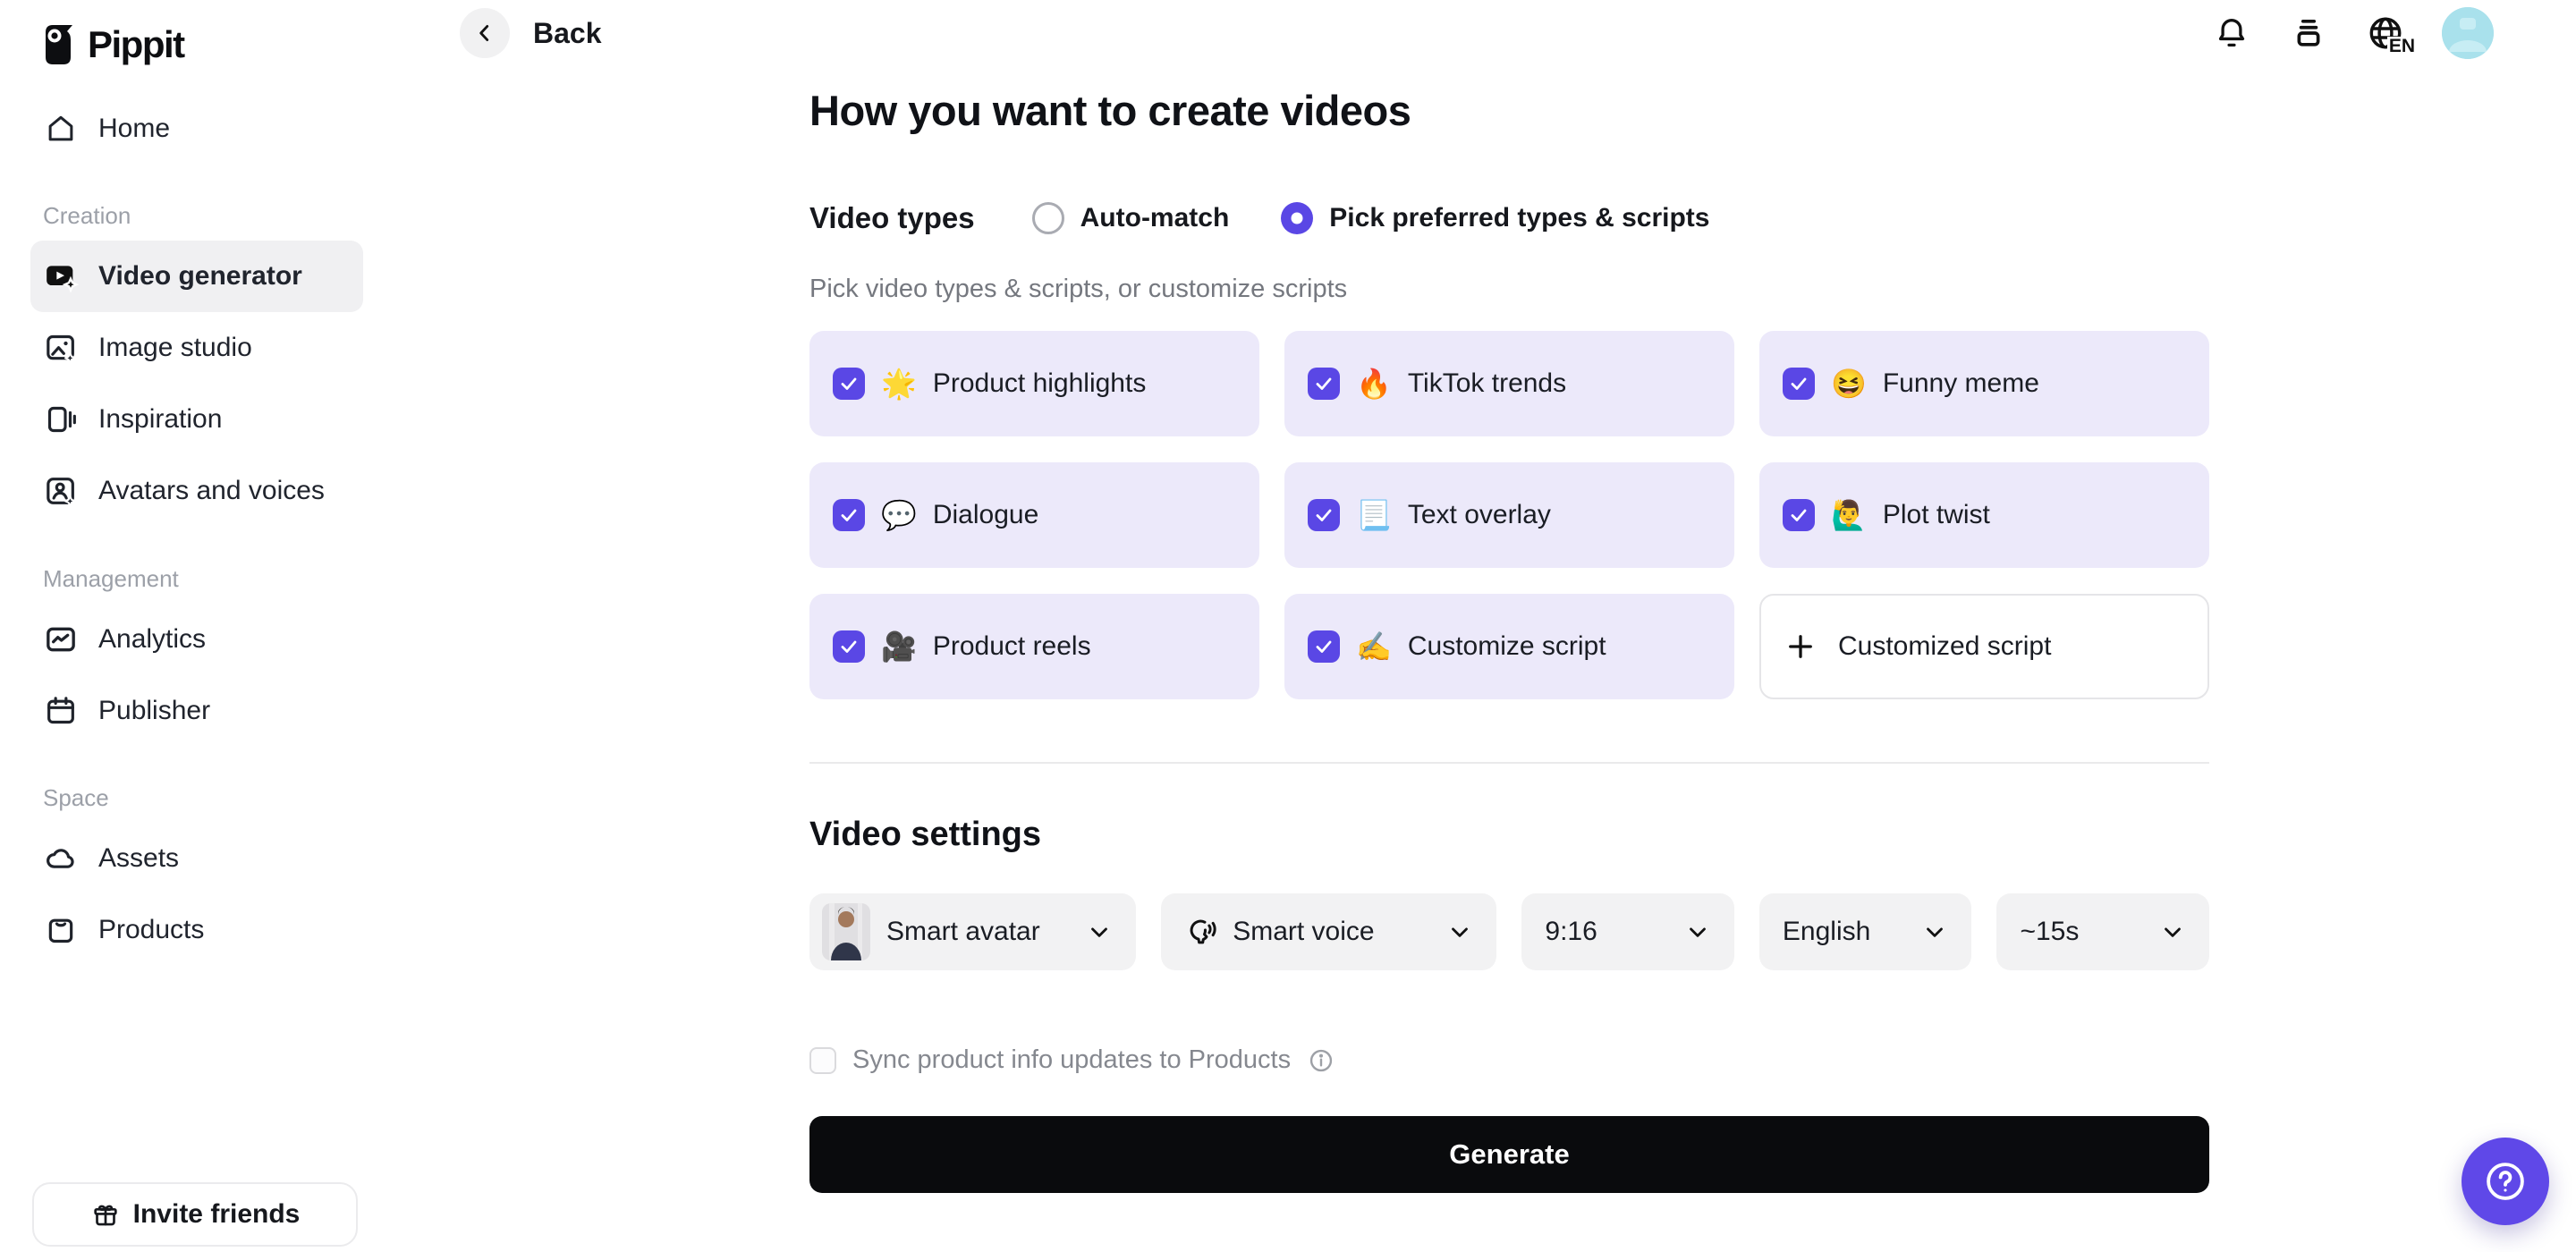  What do you see at coordinates (1201, 932) in the screenshot?
I see `voice-icon` at bounding box center [1201, 932].